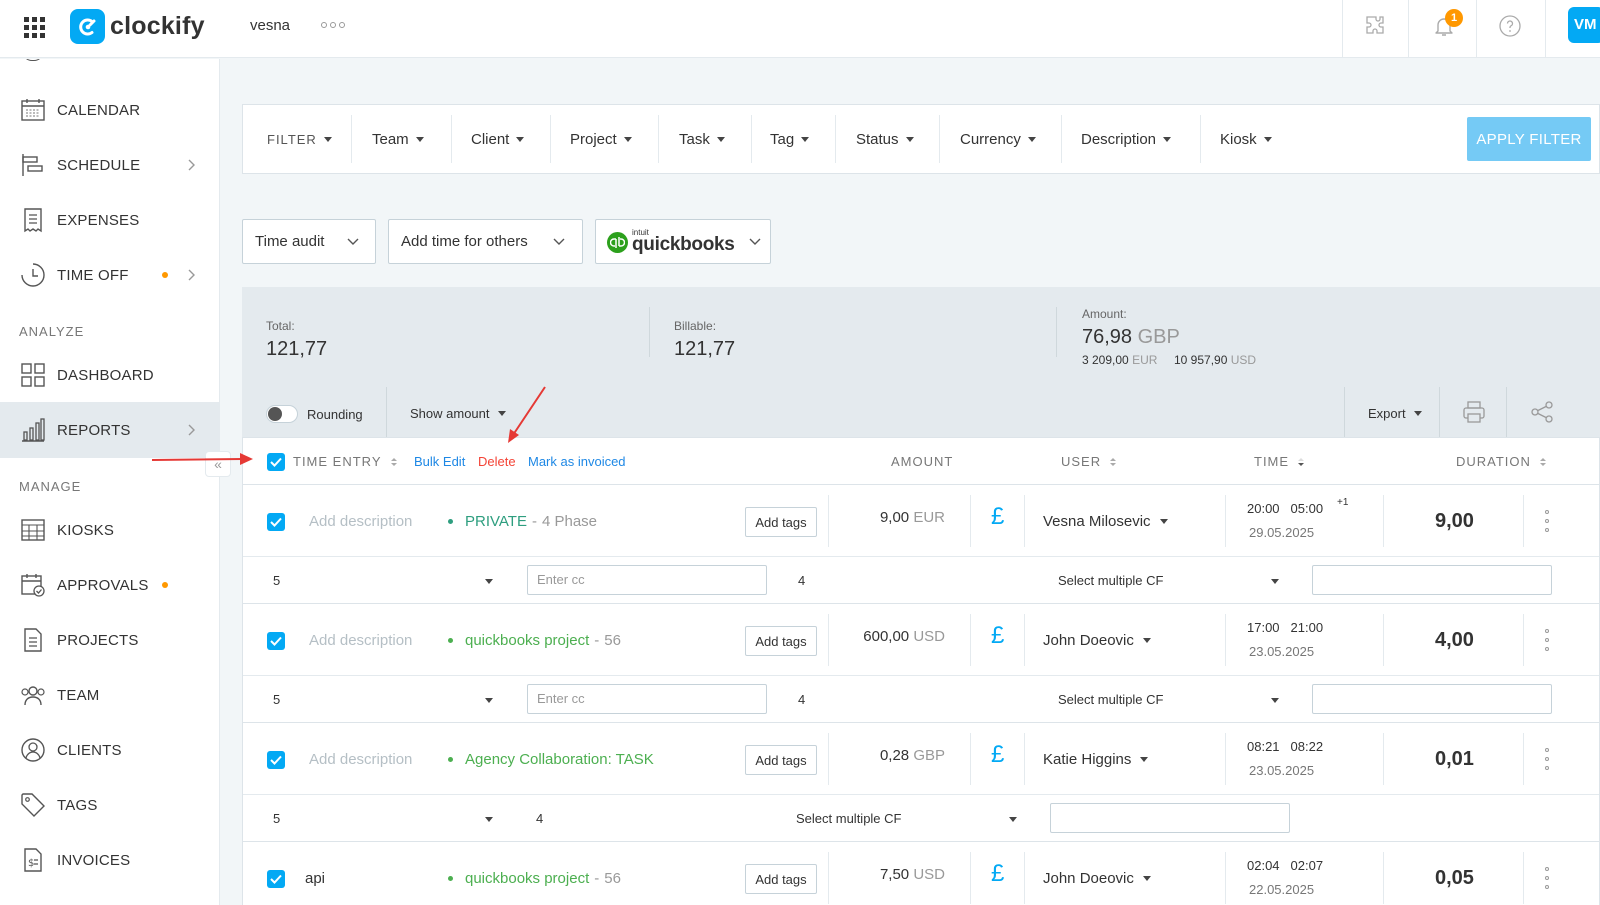  What do you see at coordinates (282, 414) in the screenshot?
I see `rounding-toggle` at bounding box center [282, 414].